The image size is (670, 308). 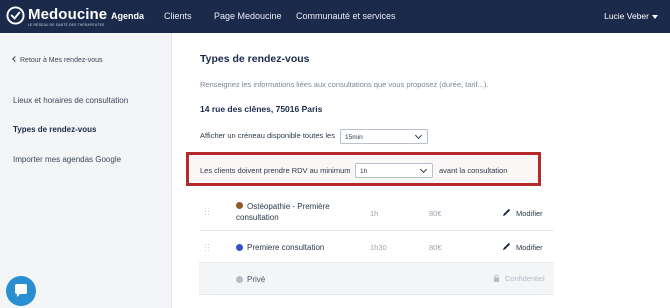 I want to click on page-title: Types de rendez-vous, so click(x=255, y=59).